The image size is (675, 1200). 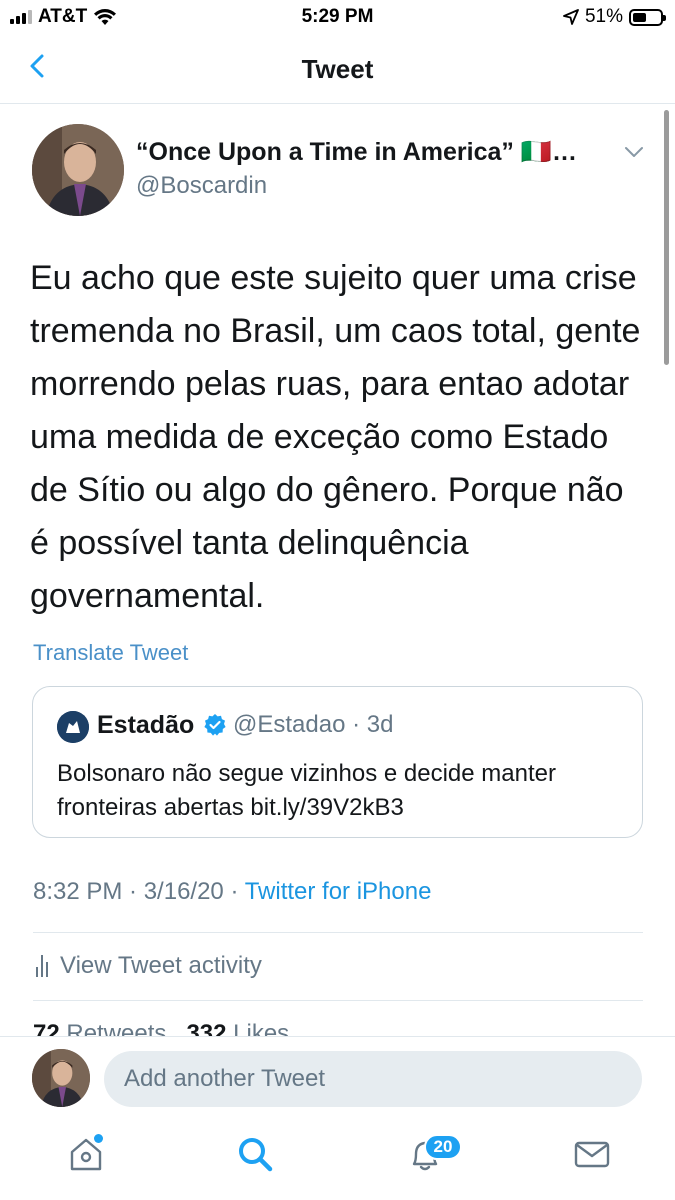 What do you see at coordinates (146, 725) in the screenshot?
I see `quote-author-name: Estadão` at bounding box center [146, 725].